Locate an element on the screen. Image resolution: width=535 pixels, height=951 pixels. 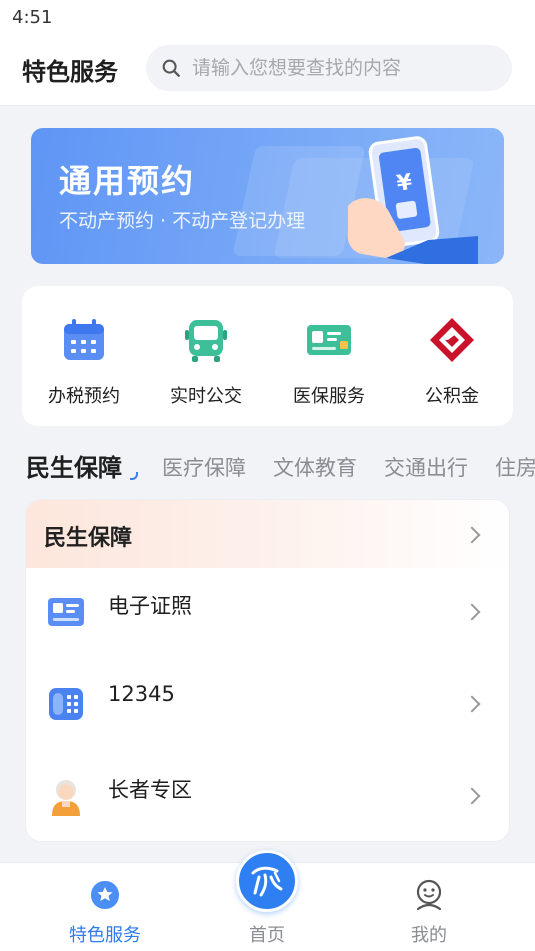
star-badge-icon is located at coordinates (105, 895).